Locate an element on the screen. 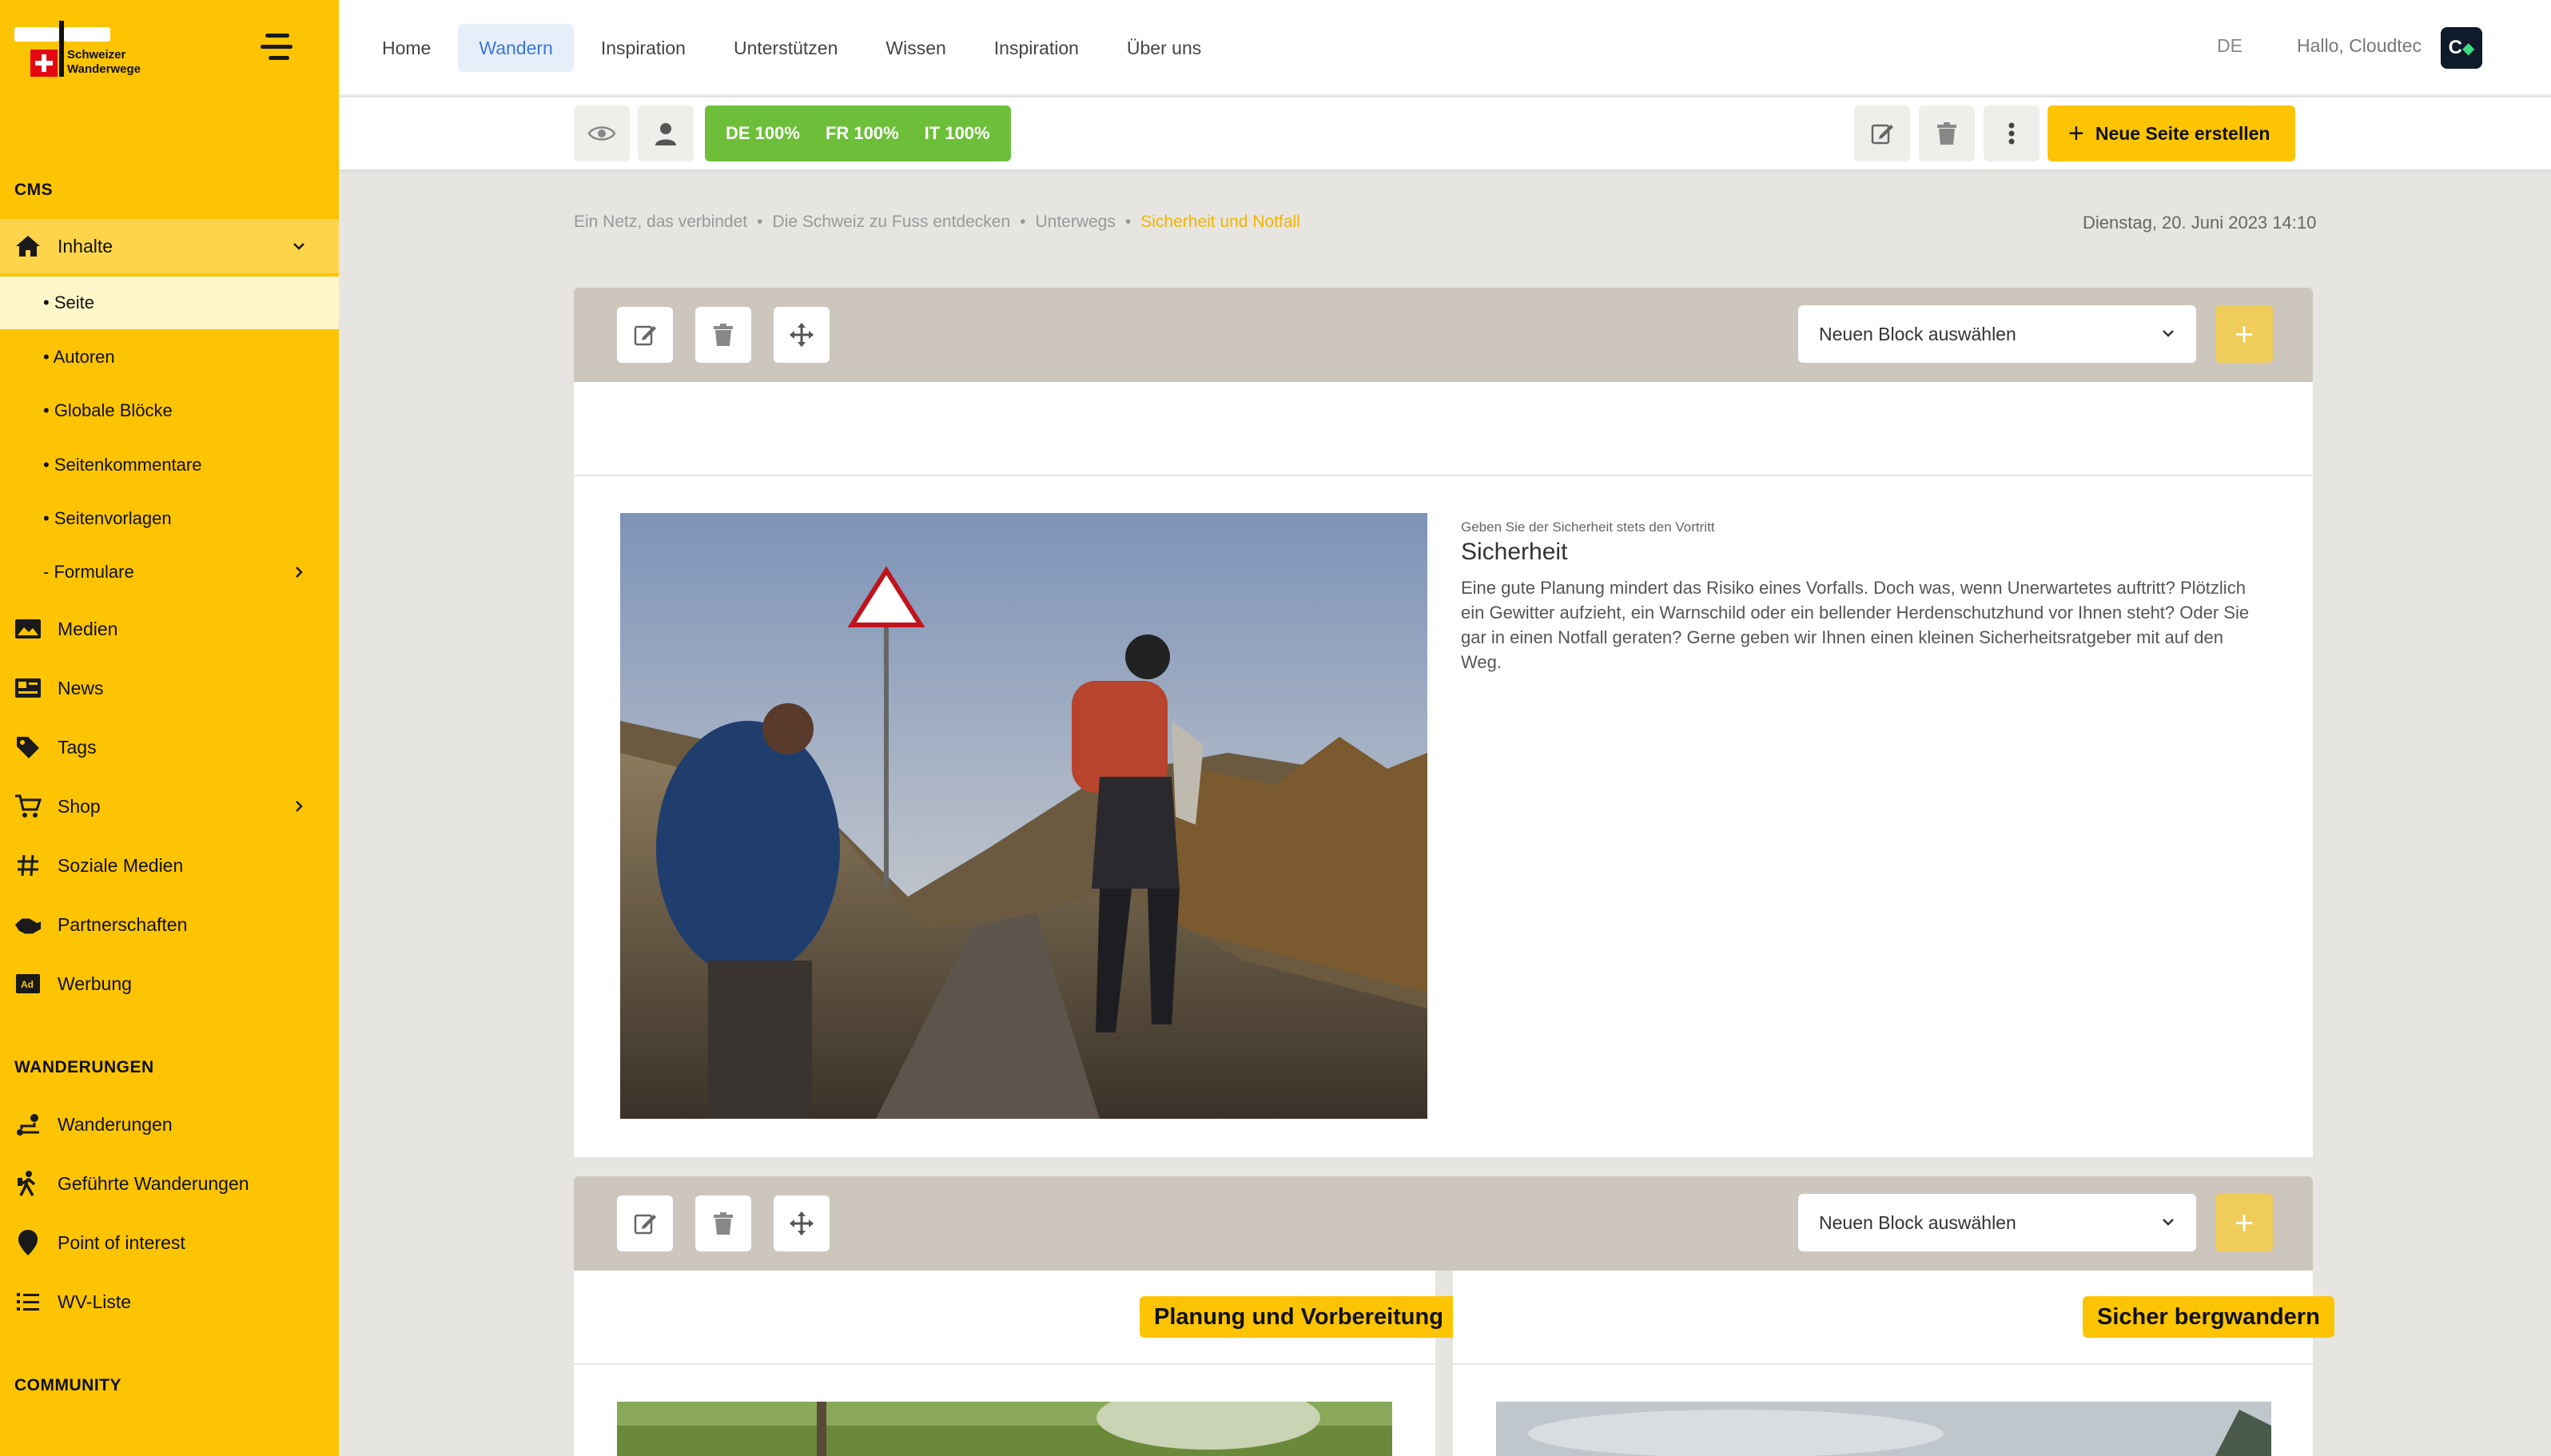 The height and width of the screenshot is (1456, 2551). breadcrumb-item: Ein Netz, das verbindet is located at coordinates (660, 222).